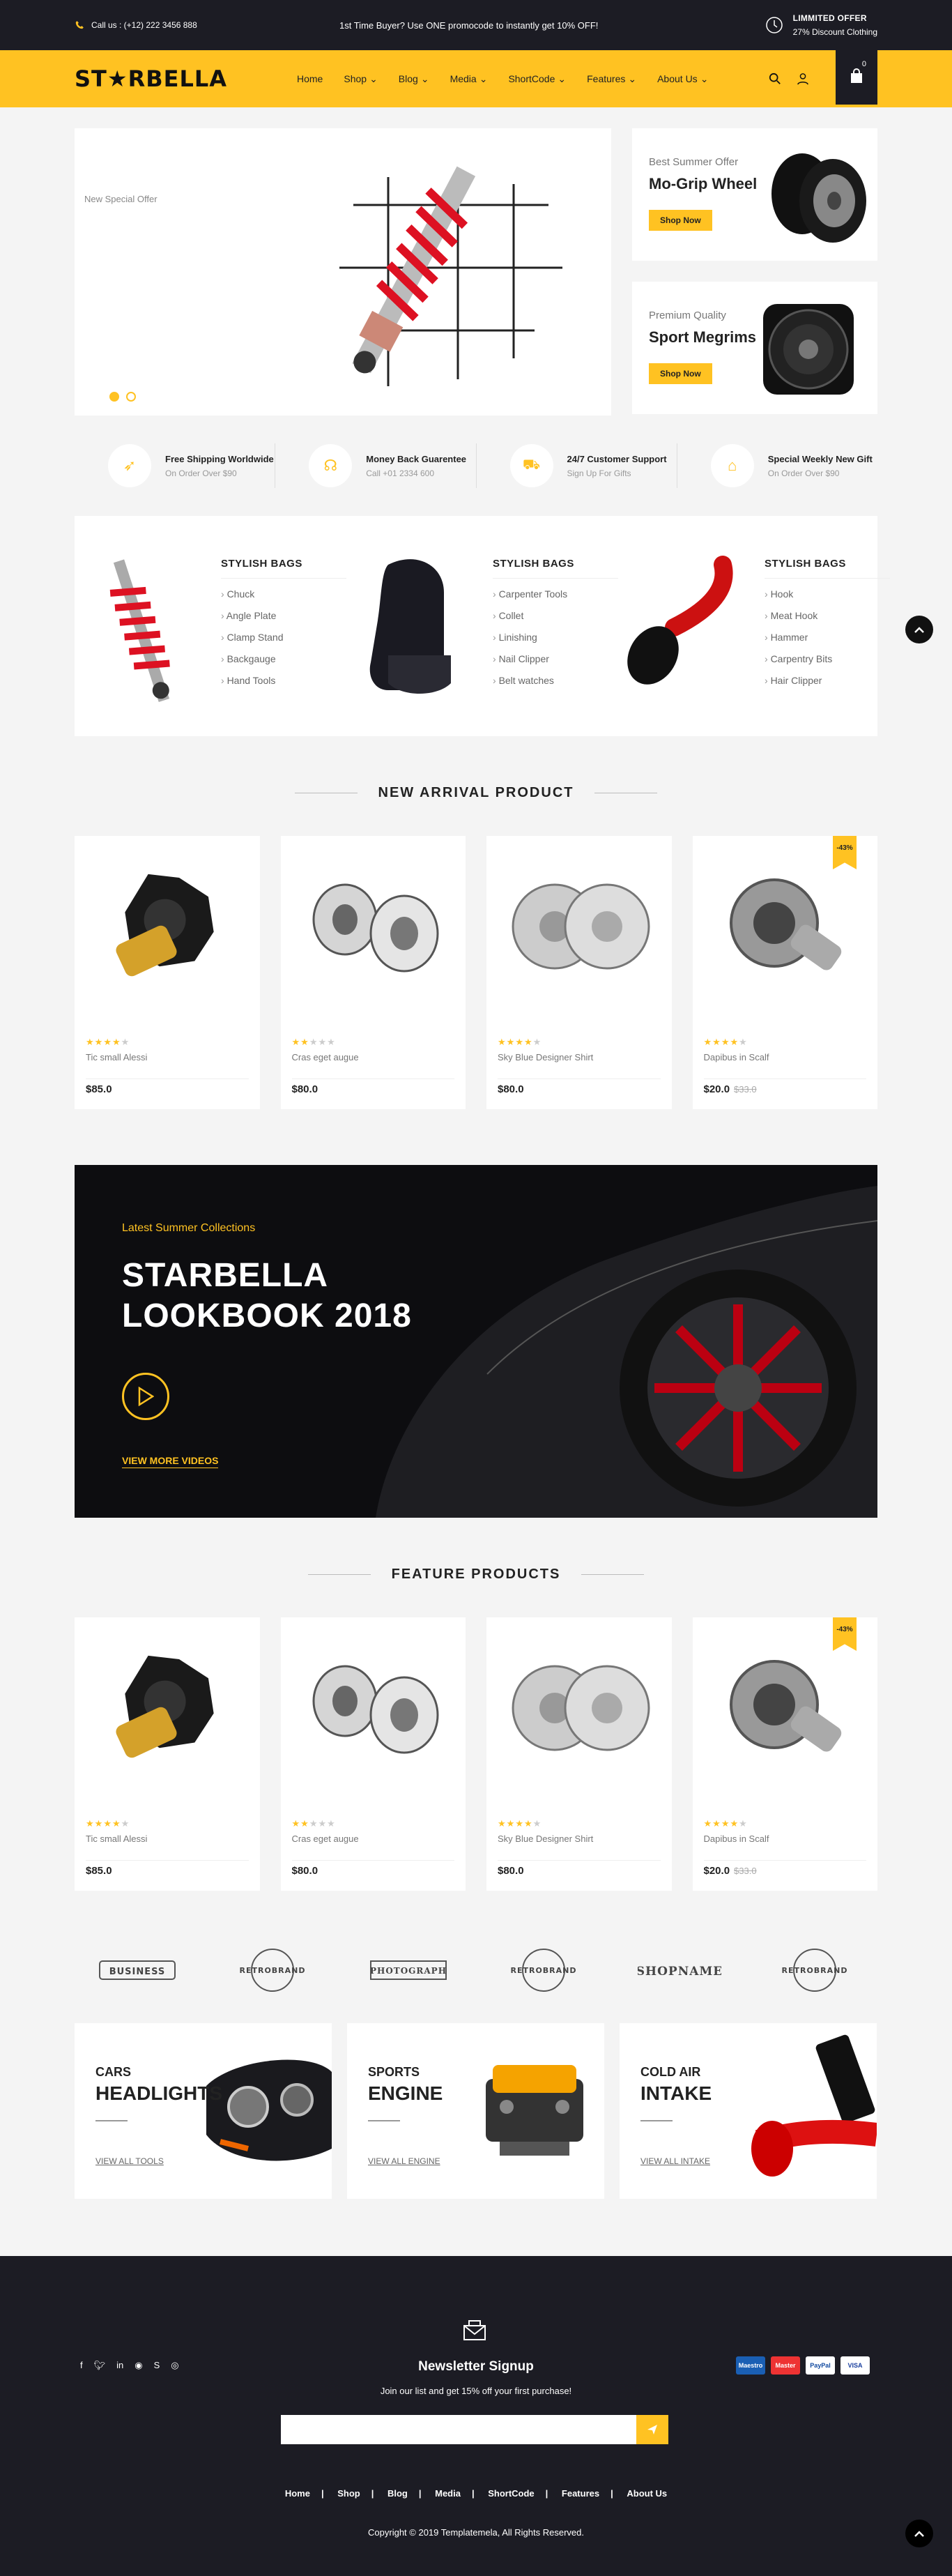  I want to click on category-link: Carpenter Tools, so click(555, 594).